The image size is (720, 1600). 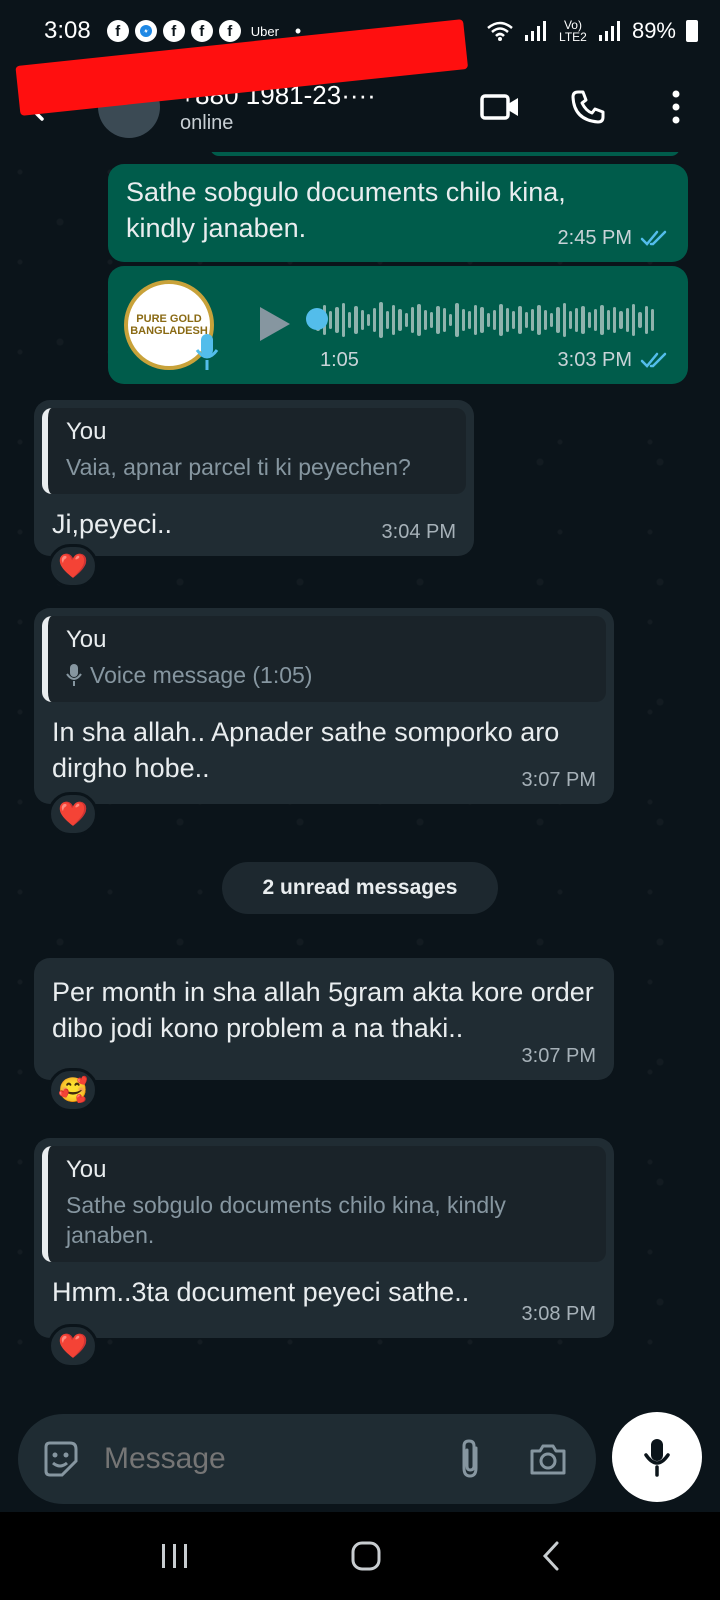 I want to click on battery-percent: 89%, so click(x=653, y=30).